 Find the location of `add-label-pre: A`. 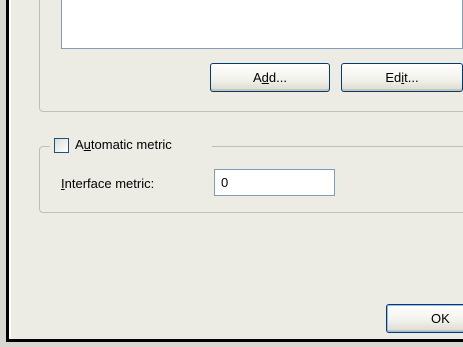

add-label-pre: A is located at coordinates (257, 77).